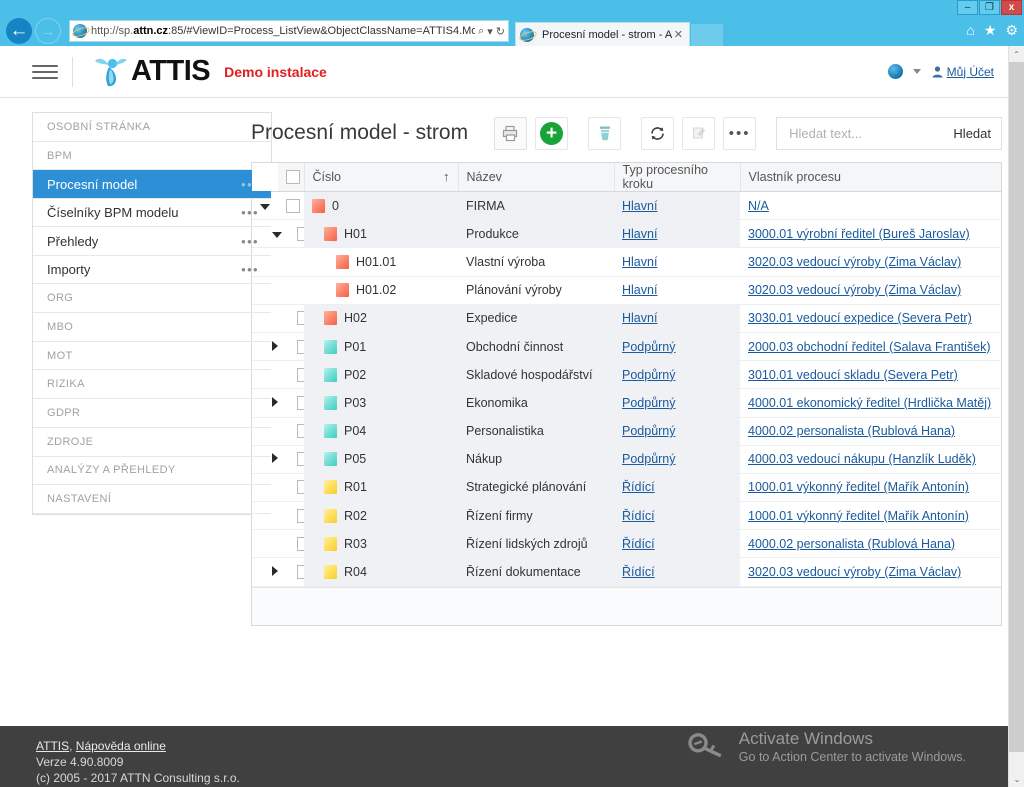 This screenshot has width=1024, height=787. I want to click on column-header-cislo: Číslo ↑, so click(381, 177).